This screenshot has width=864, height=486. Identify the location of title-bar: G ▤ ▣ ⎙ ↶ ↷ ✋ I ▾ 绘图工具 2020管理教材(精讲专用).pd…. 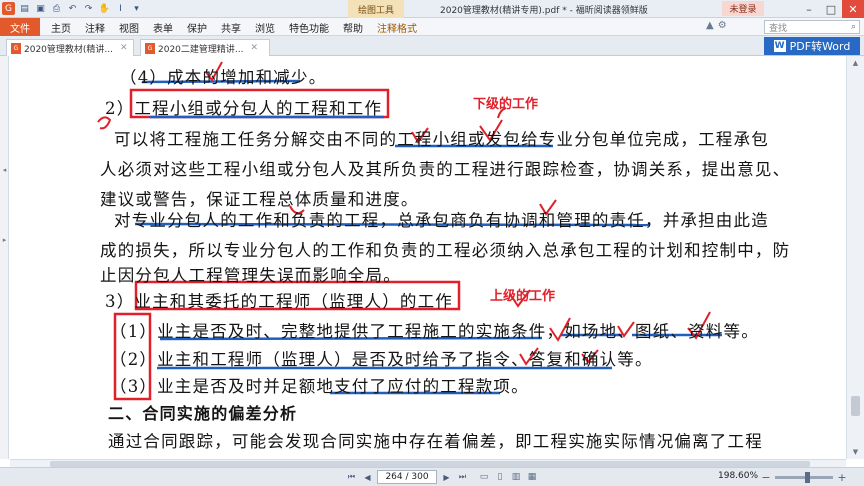
(432, 9).